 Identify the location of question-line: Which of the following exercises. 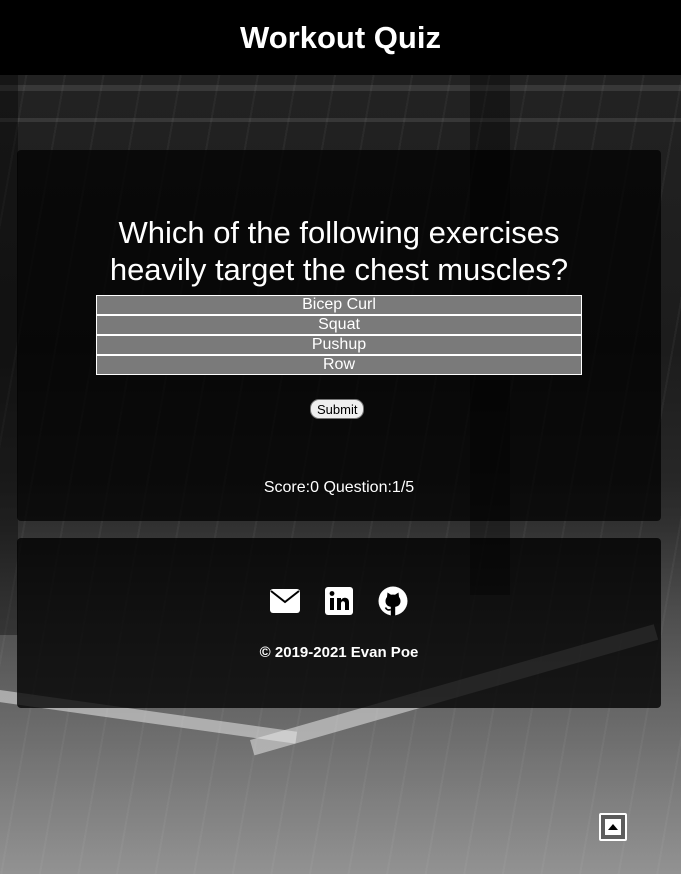
(339, 232).